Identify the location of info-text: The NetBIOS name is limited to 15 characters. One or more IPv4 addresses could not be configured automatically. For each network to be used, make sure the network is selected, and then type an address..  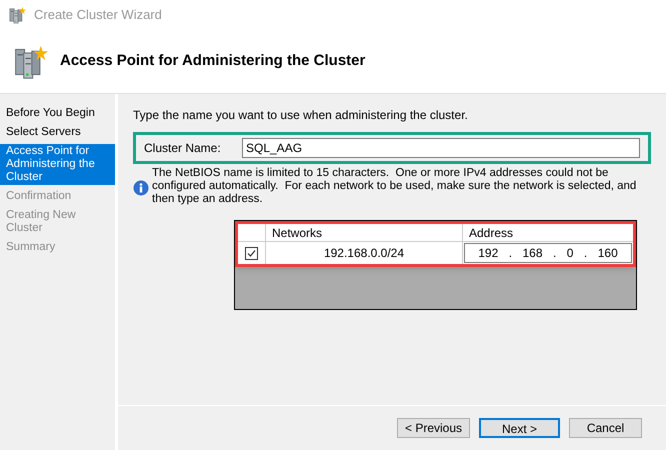
(395, 186).